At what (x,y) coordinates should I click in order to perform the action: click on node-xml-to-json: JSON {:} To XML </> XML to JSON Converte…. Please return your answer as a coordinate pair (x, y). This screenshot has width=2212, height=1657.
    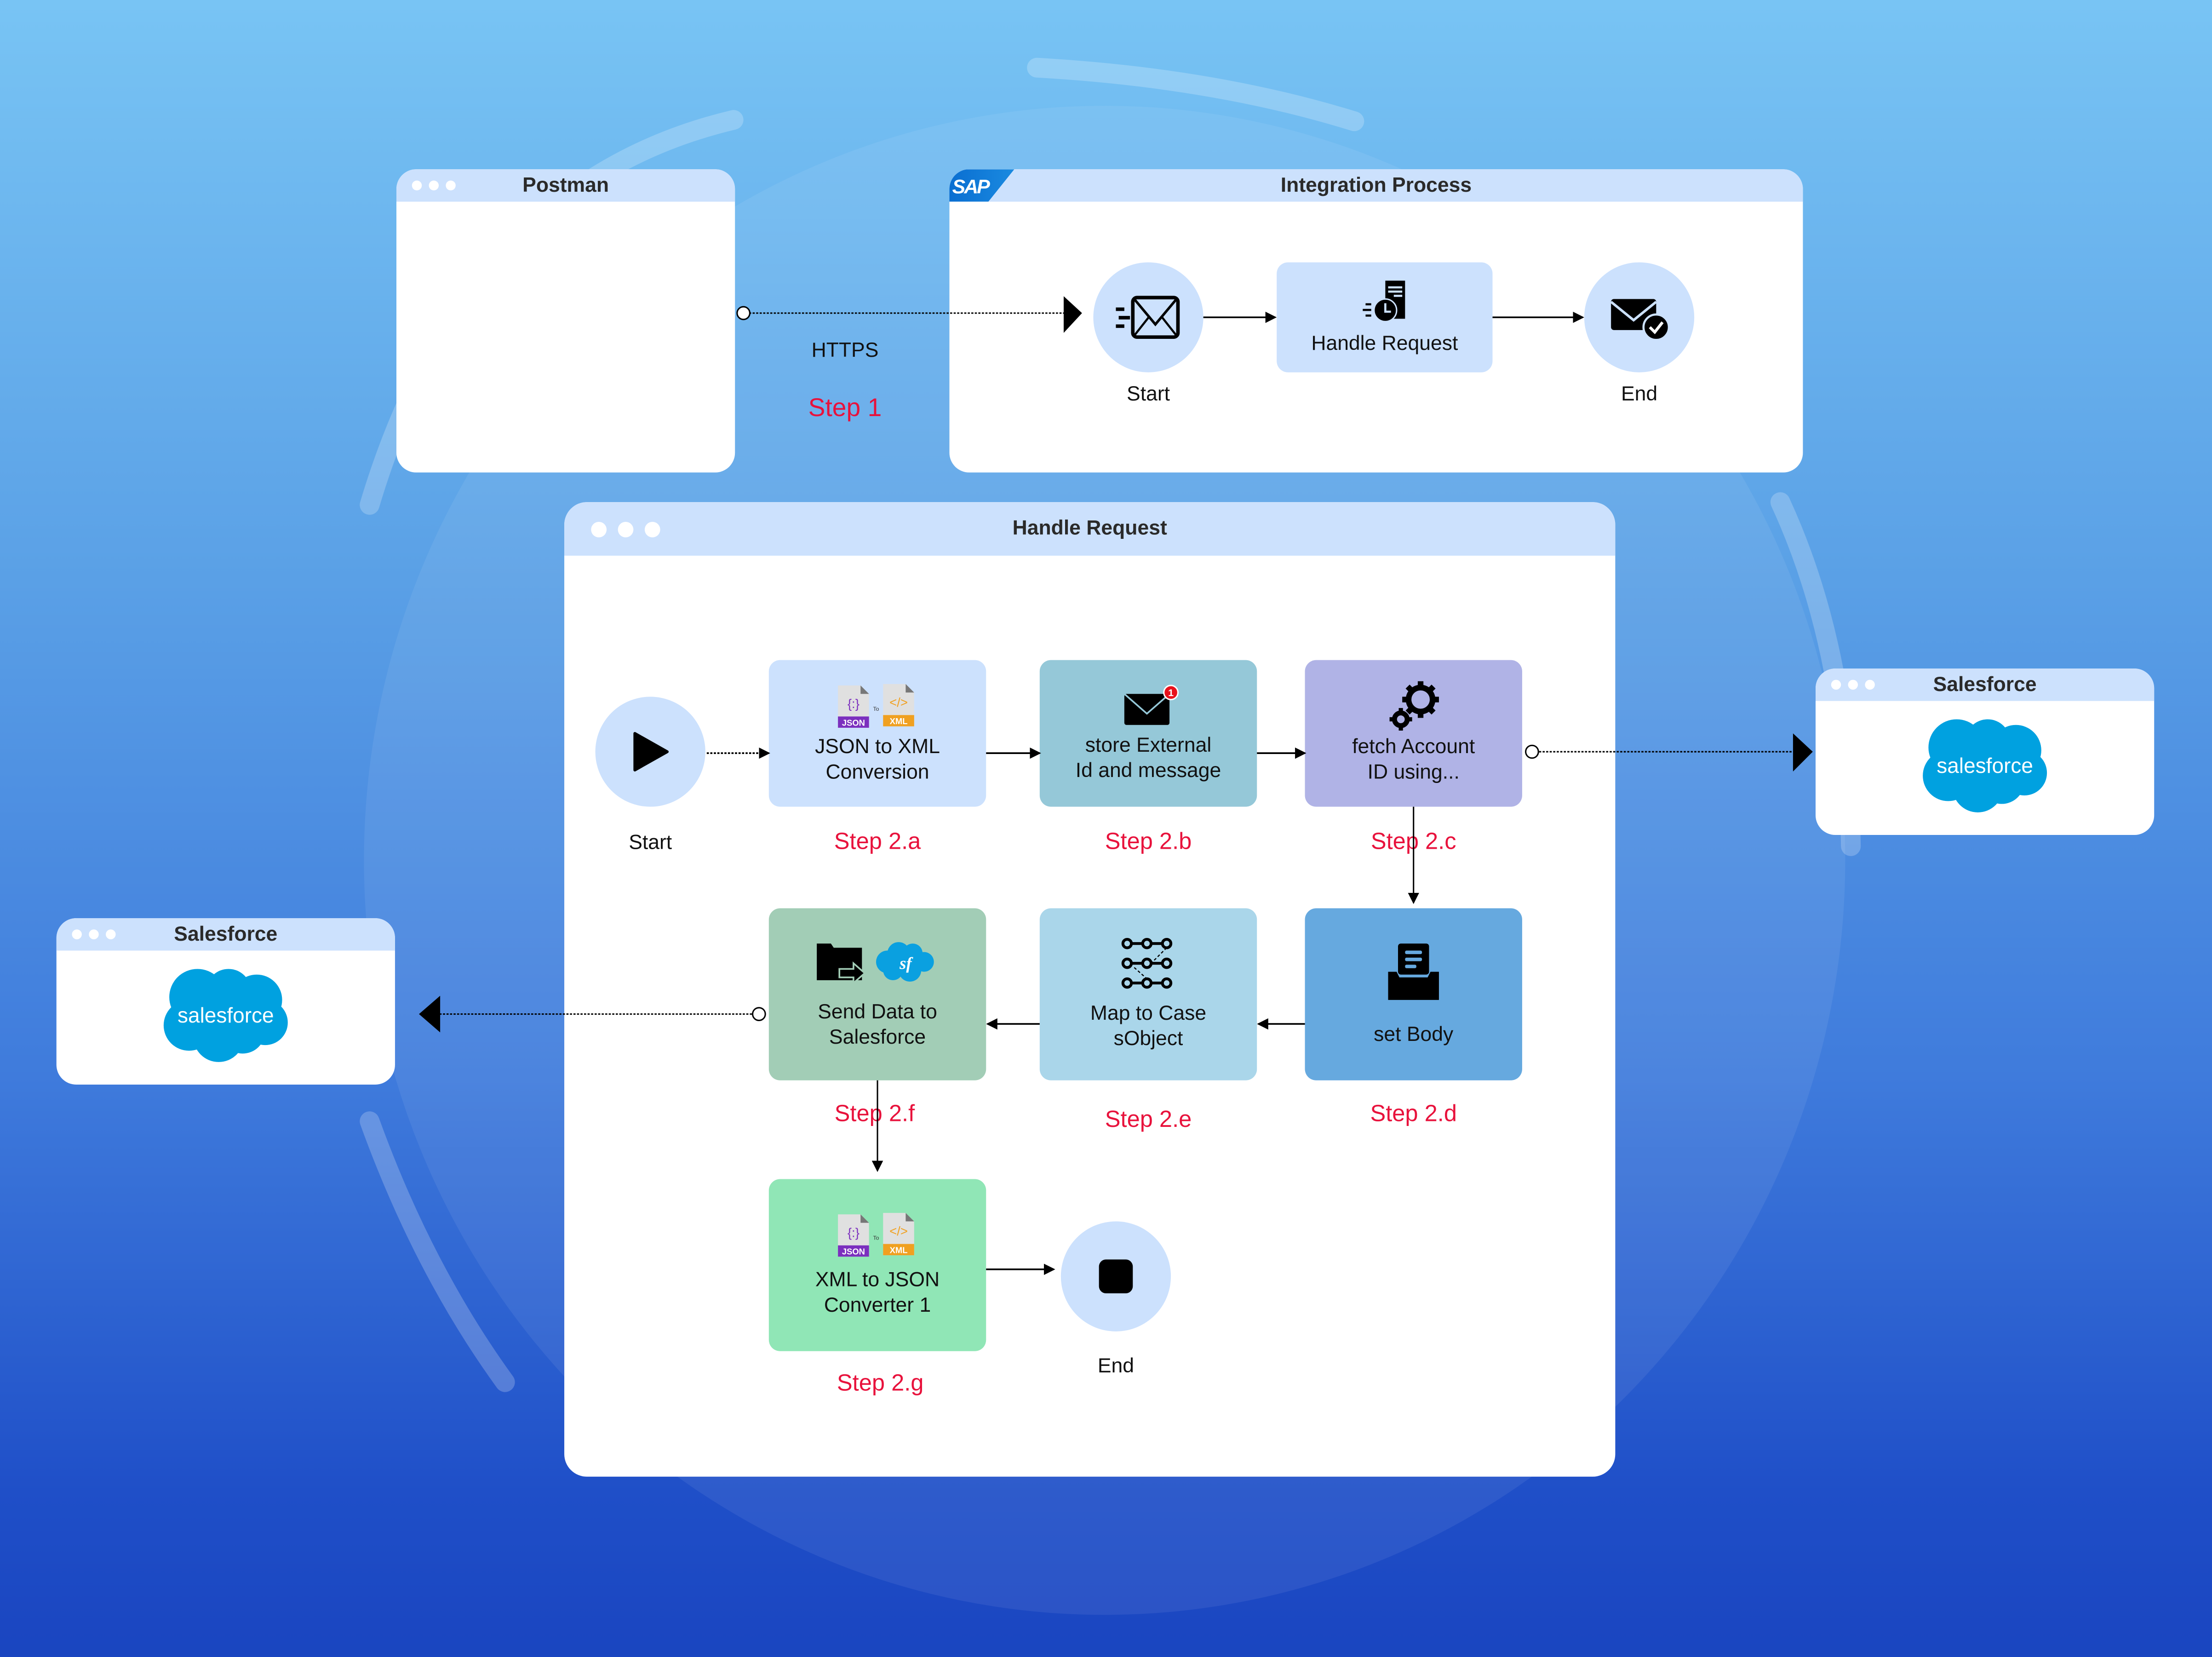
    Looking at the image, I should click on (877, 1265).